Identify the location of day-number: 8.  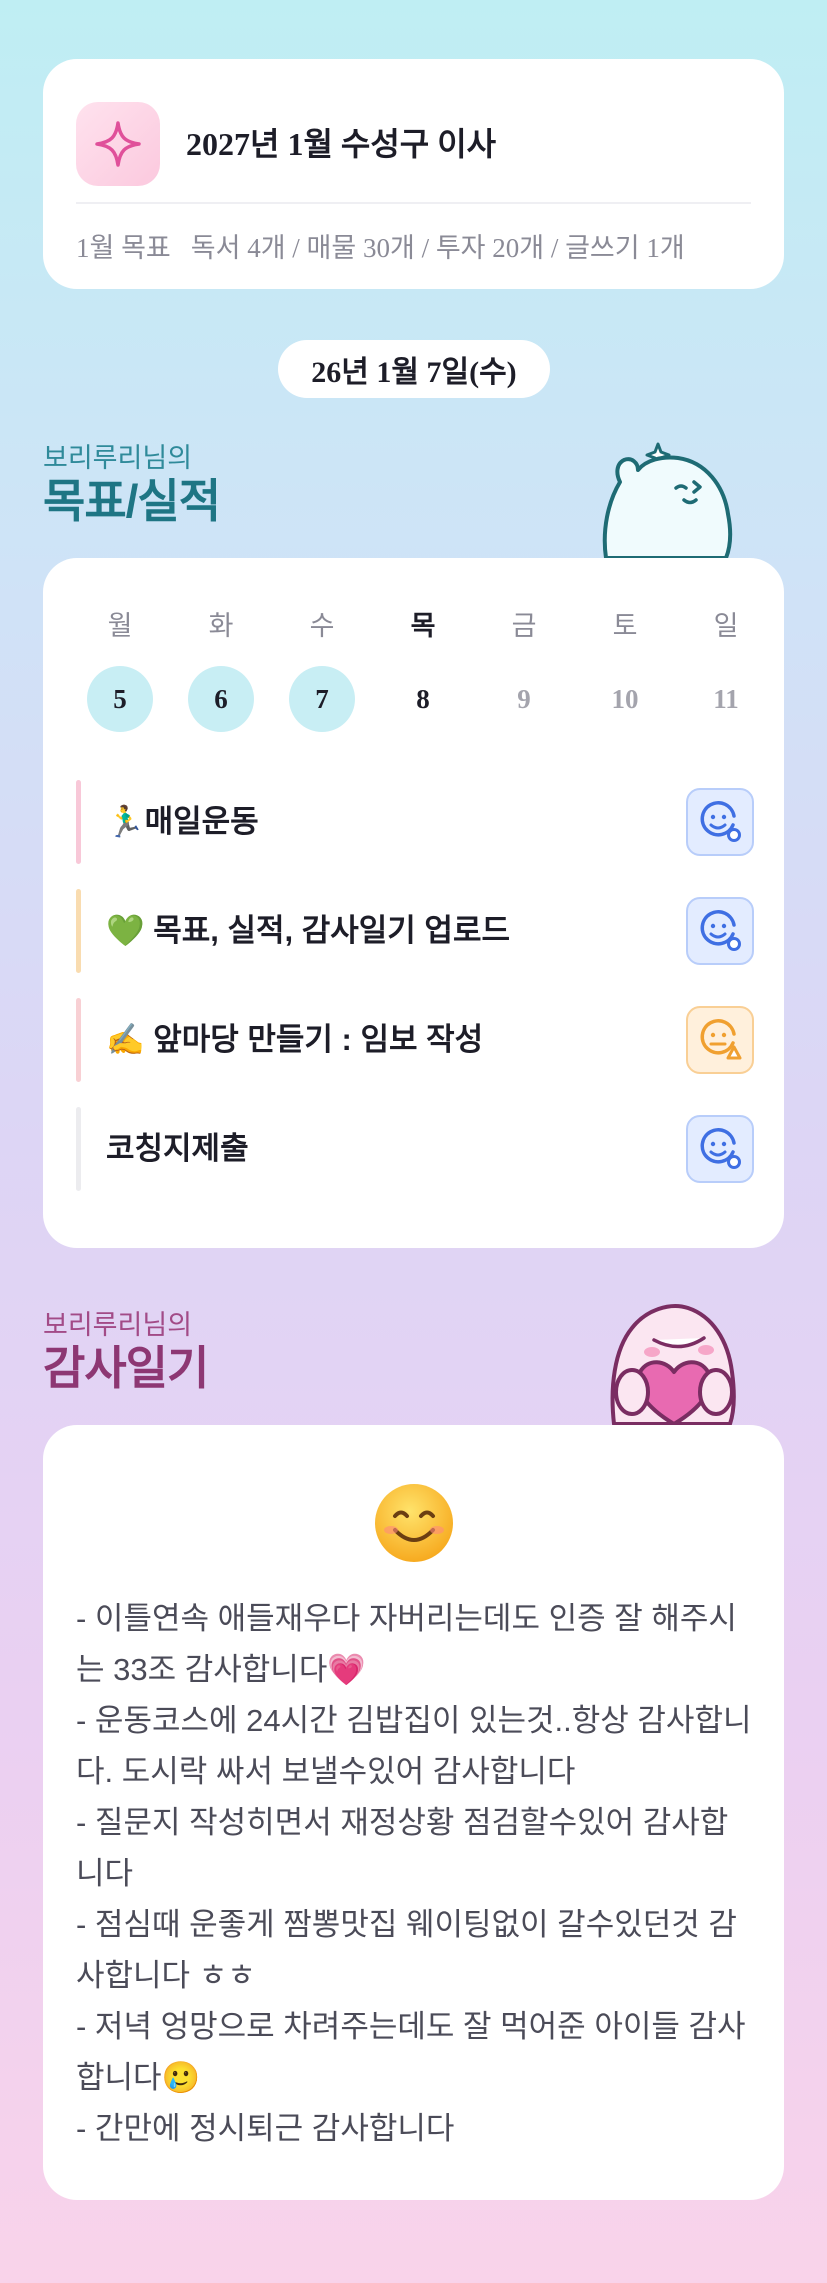
(423, 698).